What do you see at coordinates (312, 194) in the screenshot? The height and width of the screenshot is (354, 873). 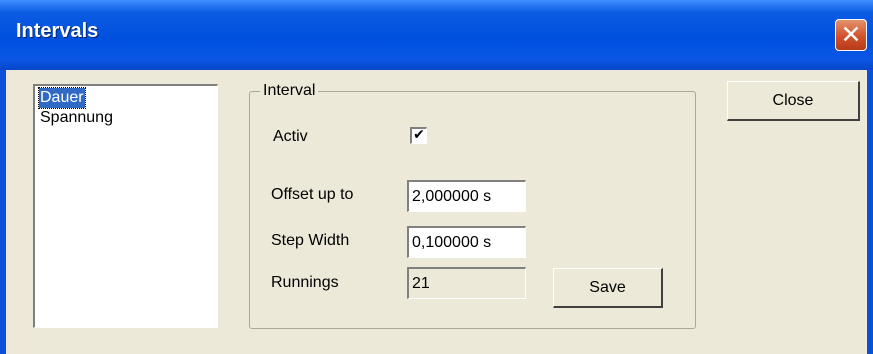 I see `offset-label: Offset up to` at bounding box center [312, 194].